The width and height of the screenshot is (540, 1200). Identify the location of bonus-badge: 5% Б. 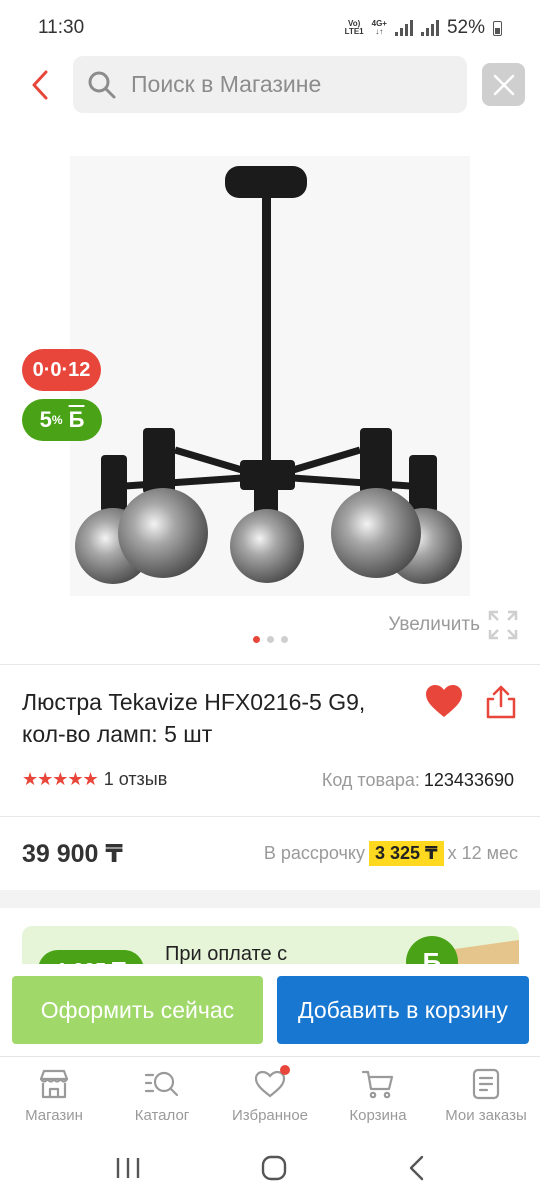
(62, 420).